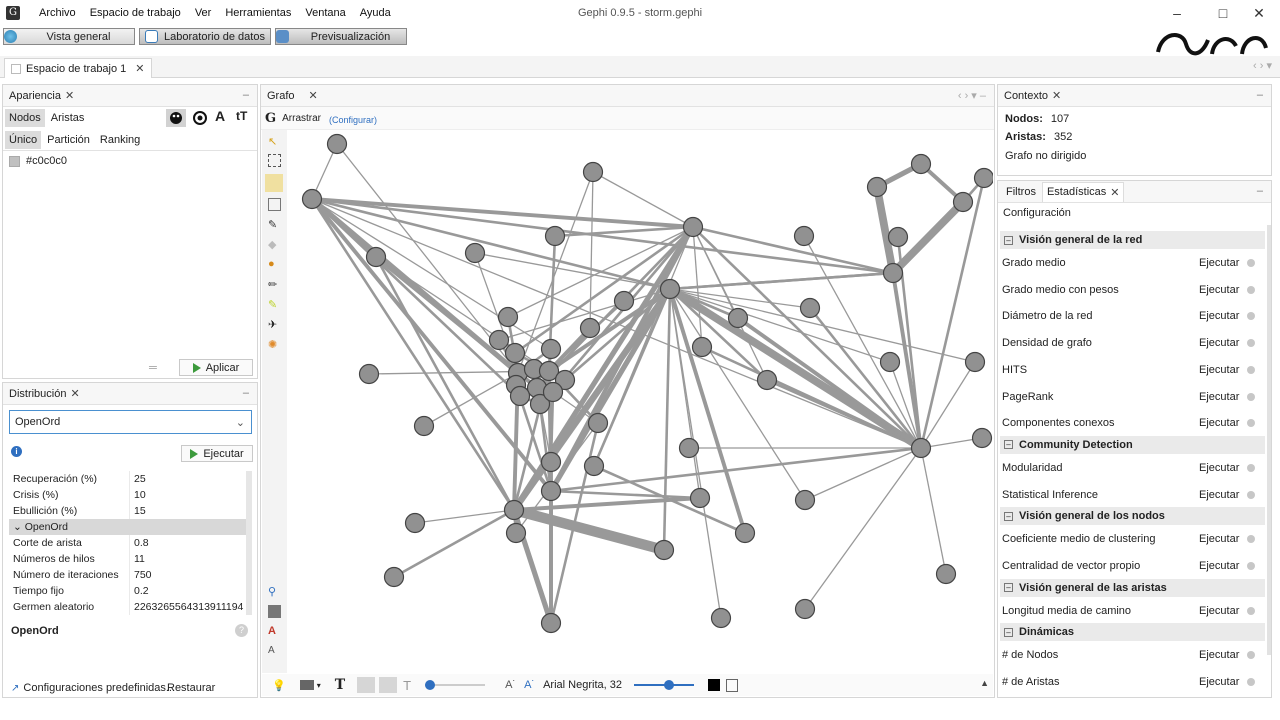  Describe the element at coordinates (241, 630) in the screenshot. I see `help-icon: ?` at that location.